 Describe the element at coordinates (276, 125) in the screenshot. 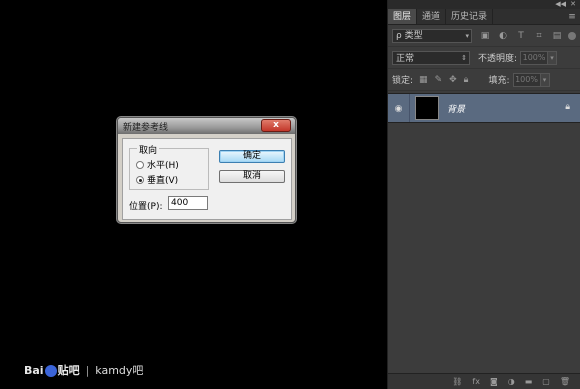

I see `close-button: x` at that location.